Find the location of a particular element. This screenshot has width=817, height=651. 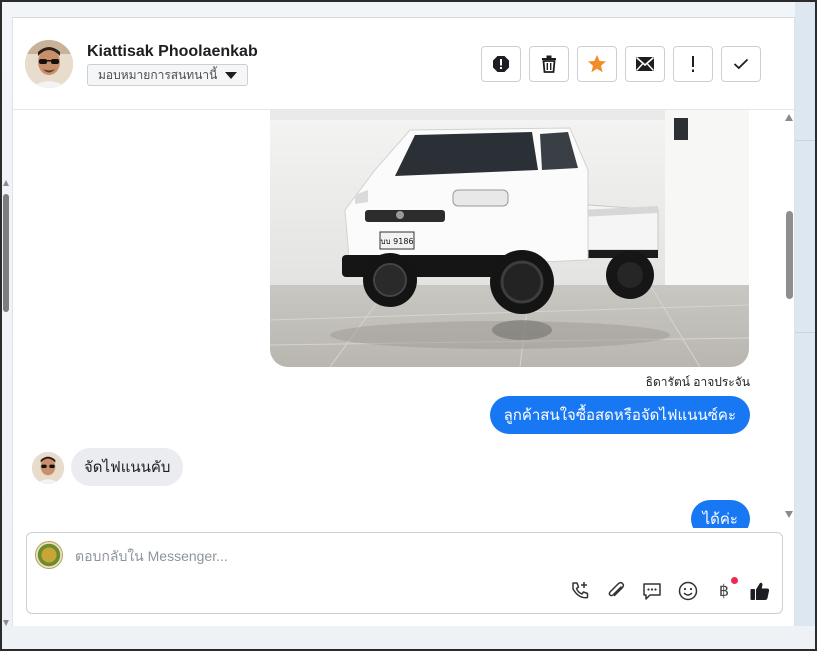

contact-avatar-small is located at coordinates (48, 468).